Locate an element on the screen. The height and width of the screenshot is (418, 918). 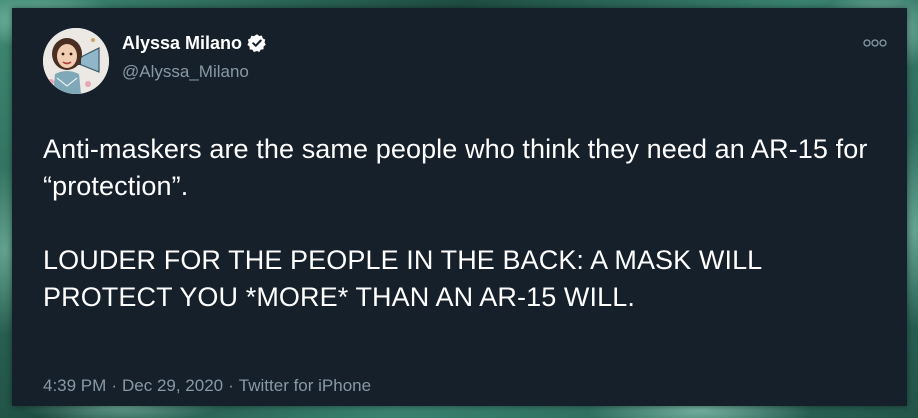
user-name-row: Alyssa Milano is located at coordinates (194, 43).